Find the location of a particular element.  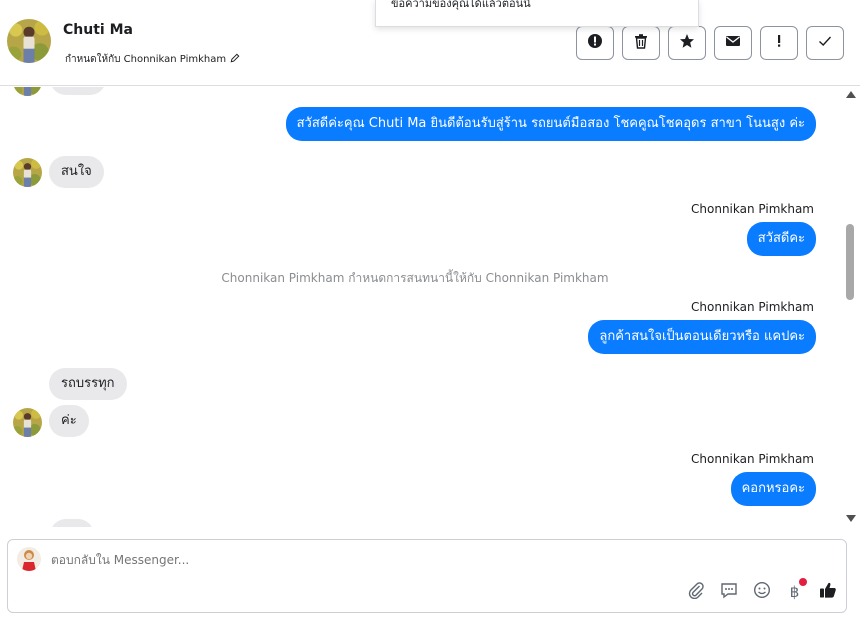

check-icon is located at coordinates (825, 43).